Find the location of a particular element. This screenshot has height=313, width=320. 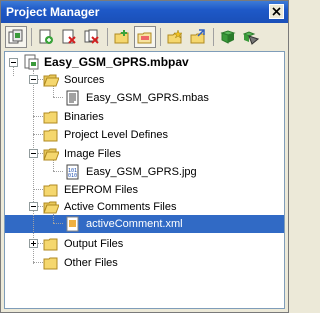

tree-root-project: Easy_GSM_GPRS.mbpav is located at coordinates (107, 62).